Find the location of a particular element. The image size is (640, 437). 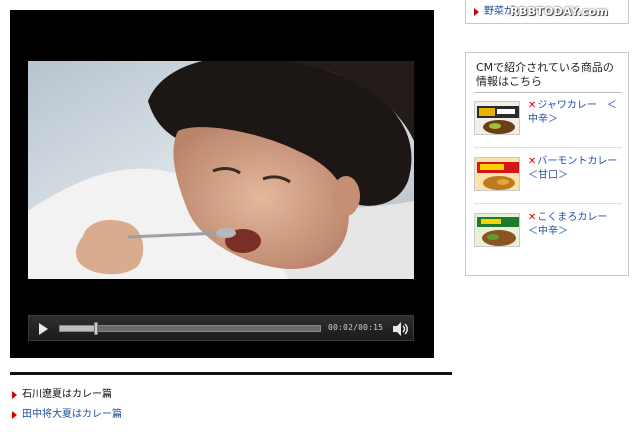

vermont-curry-box-icon is located at coordinates (497, 174).